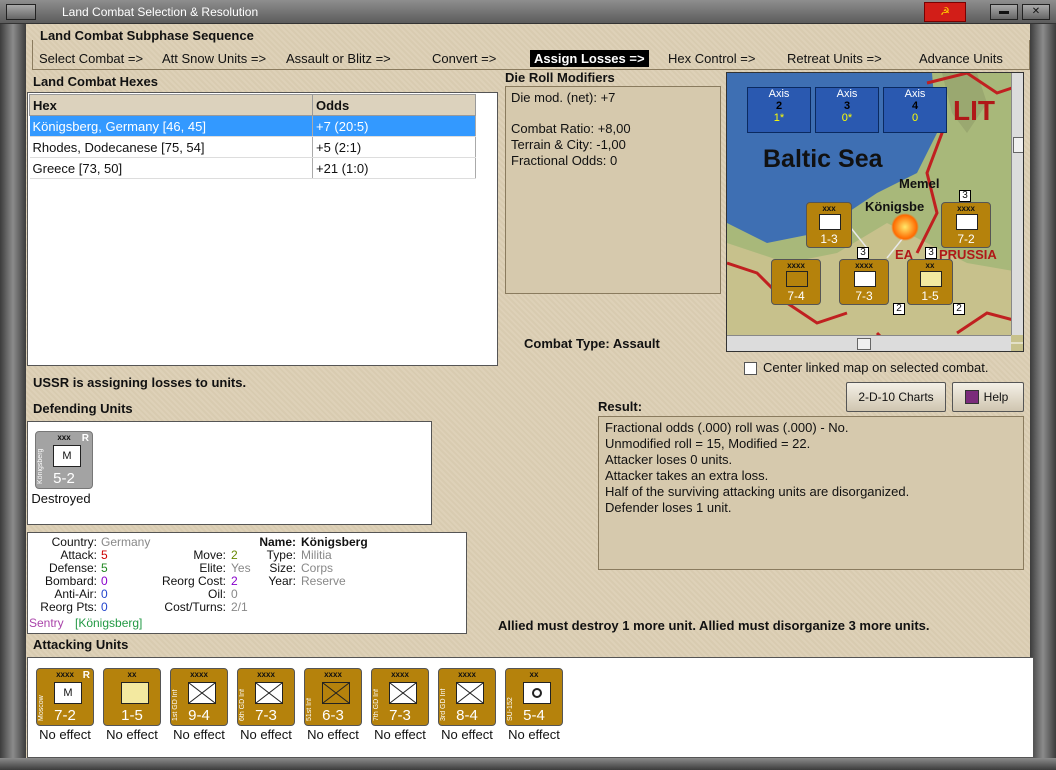 The height and width of the screenshot is (770, 1056). I want to click on unit-strength: 5-2, so click(64, 478).